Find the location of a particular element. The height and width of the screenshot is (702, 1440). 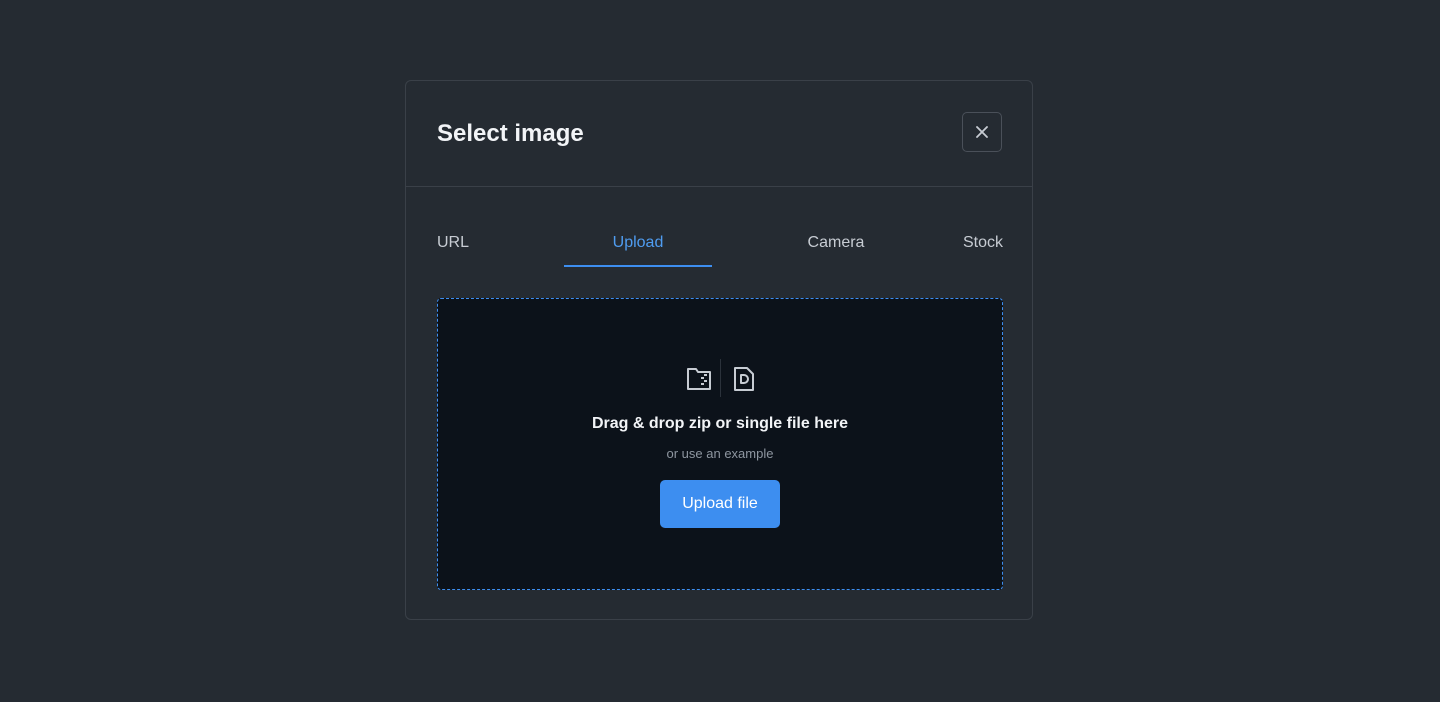

tab-bar: URL Upload Camera Stock is located at coordinates (720, 247).